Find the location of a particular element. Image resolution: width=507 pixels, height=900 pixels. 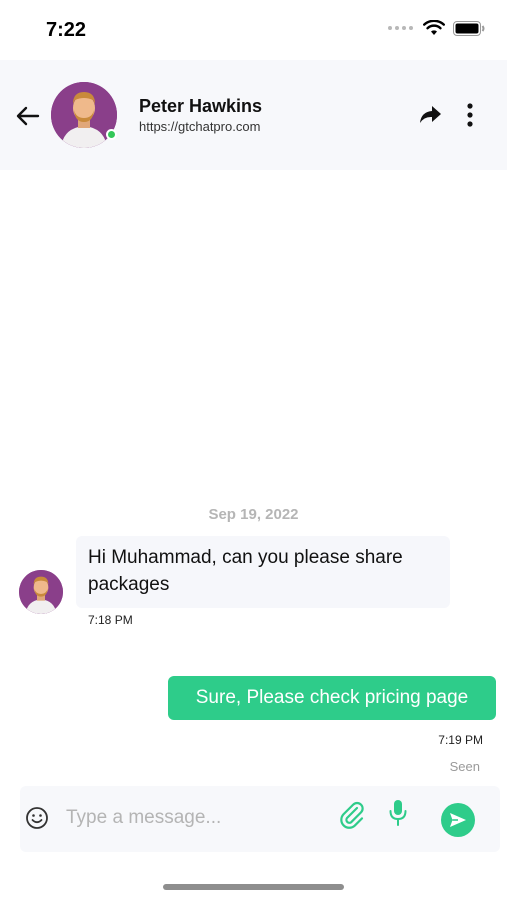

back-button is located at coordinates (28, 116).